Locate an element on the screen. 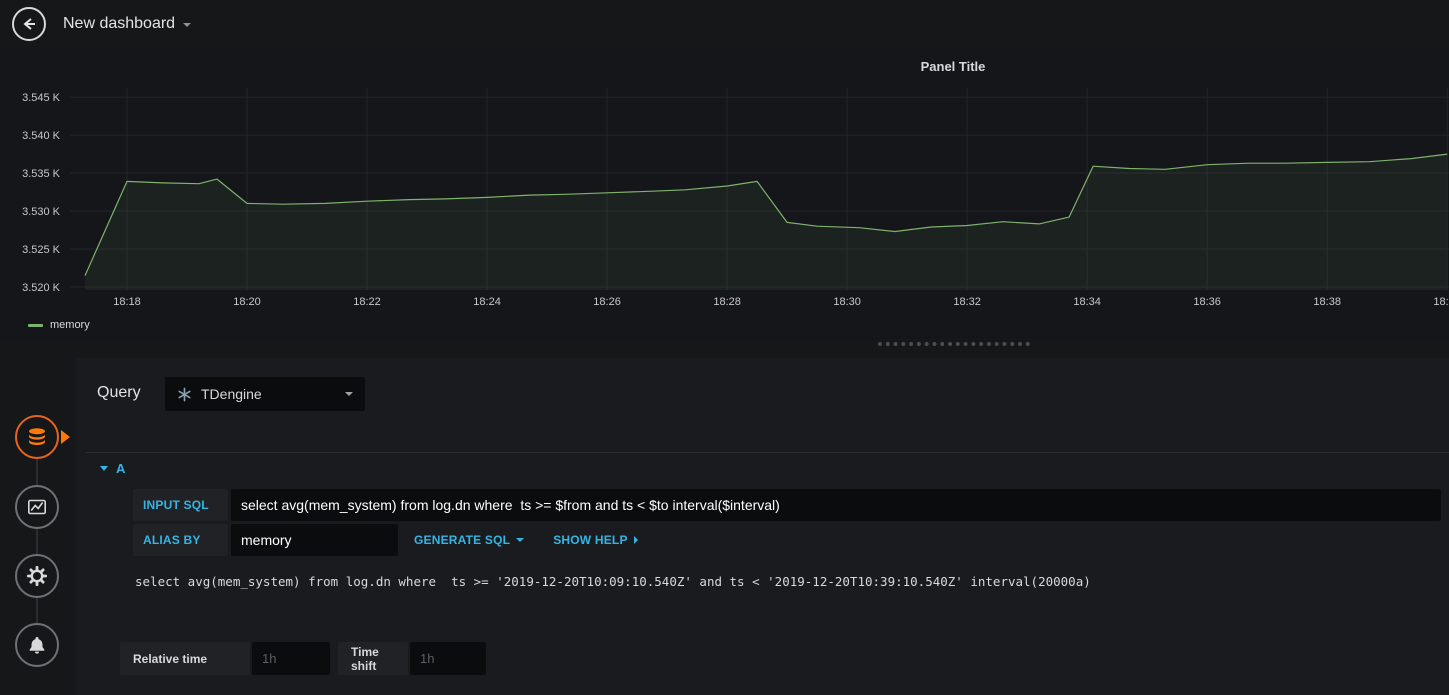 Image resolution: width=1449 pixels, height=695 pixels. svg-text: 3.530 K is located at coordinates (41, 212).